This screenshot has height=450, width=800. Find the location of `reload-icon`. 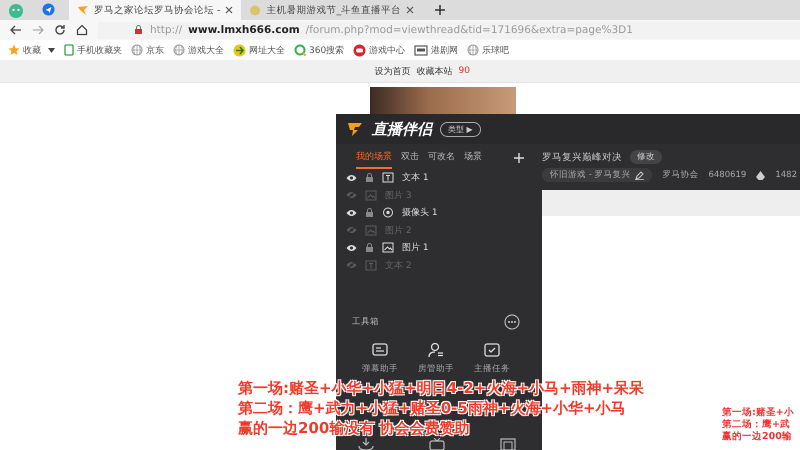

reload-icon is located at coordinates (60, 30).